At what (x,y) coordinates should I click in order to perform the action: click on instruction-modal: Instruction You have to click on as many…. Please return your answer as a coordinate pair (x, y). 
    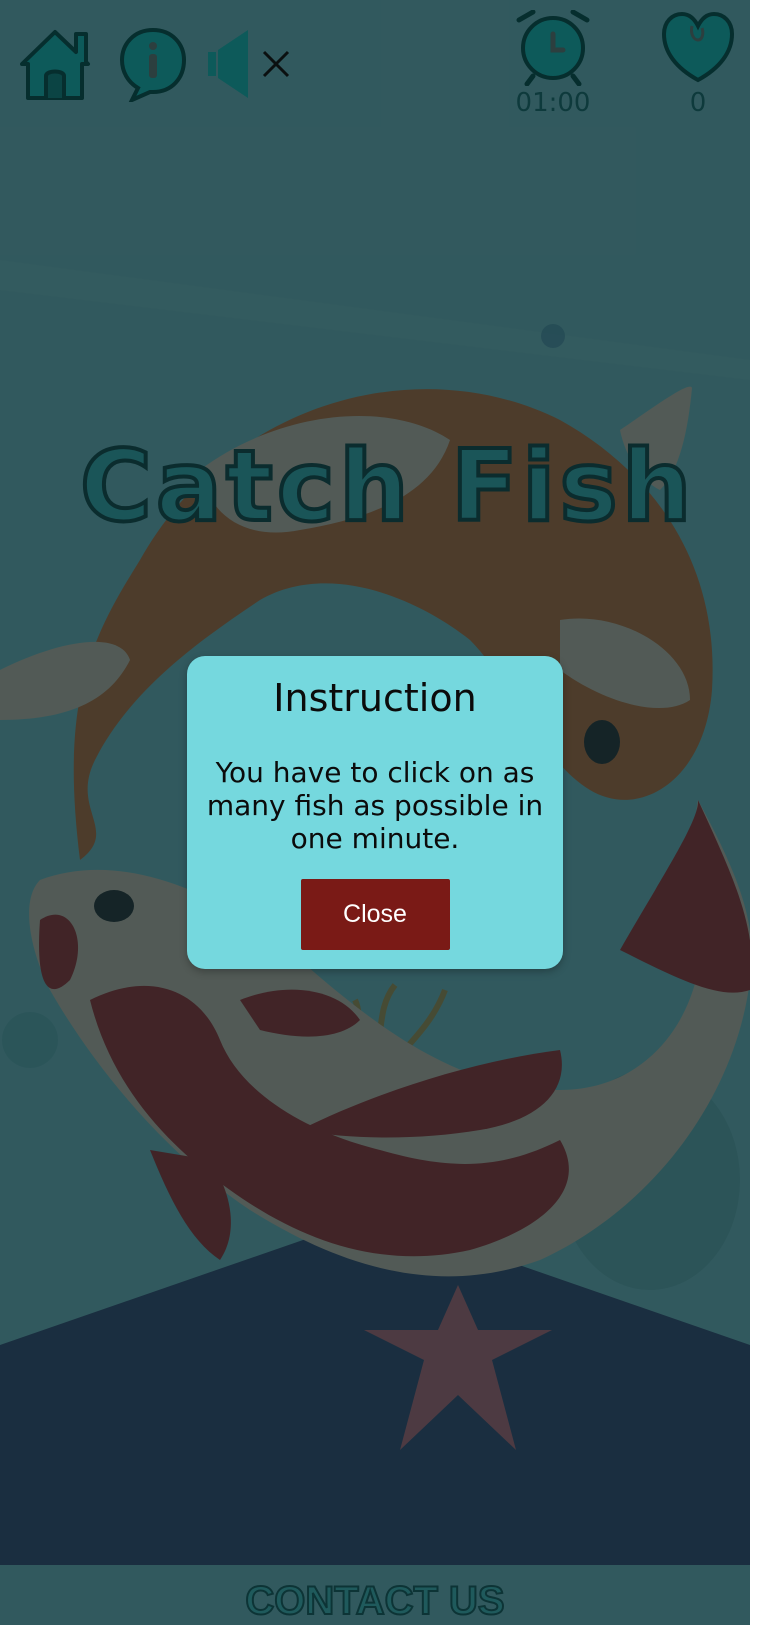
    Looking at the image, I should click on (375, 812).